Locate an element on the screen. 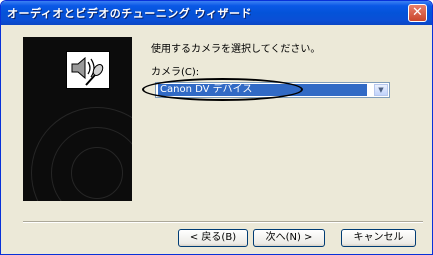  cancel-button: キャンセル is located at coordinates (378, 238).